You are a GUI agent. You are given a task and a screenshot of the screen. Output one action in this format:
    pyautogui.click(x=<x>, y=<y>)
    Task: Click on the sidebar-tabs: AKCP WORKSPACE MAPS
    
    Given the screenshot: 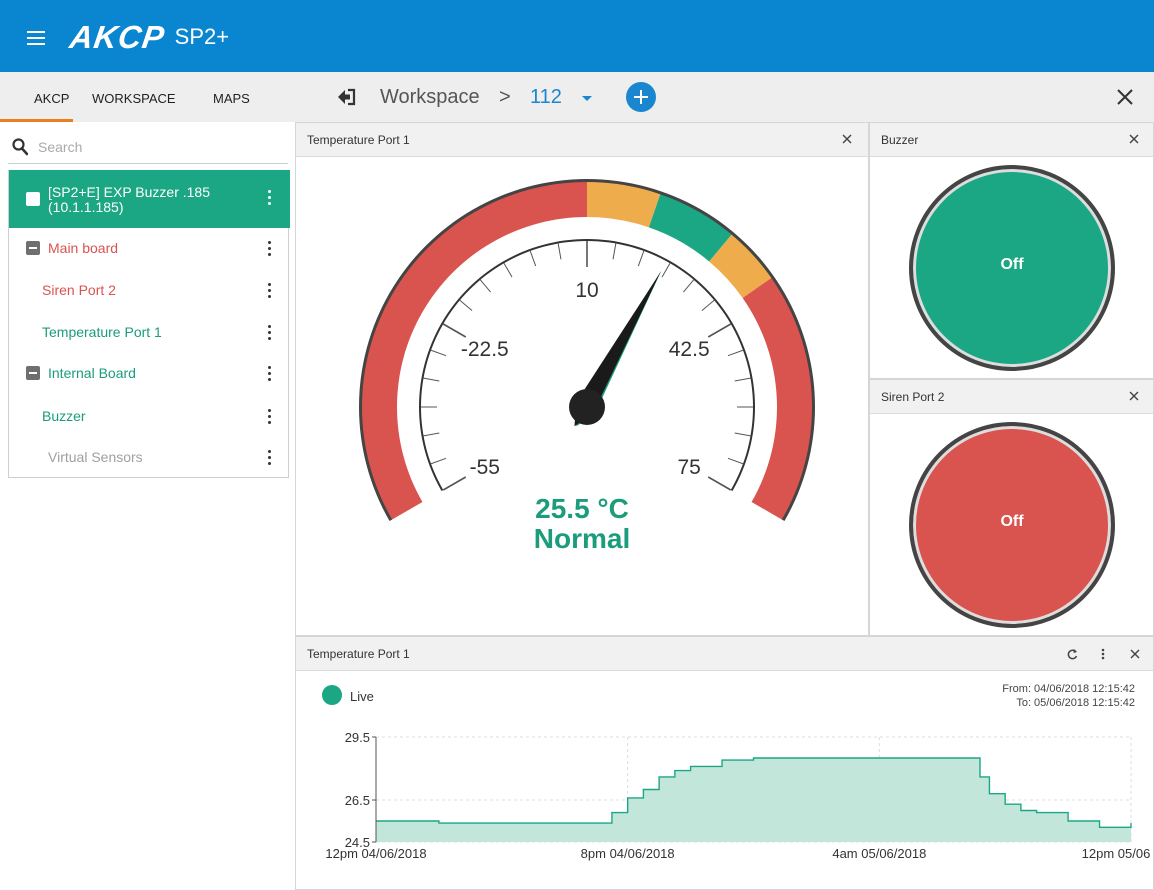 What is the action you would take?
    pyautogui.click(x=147, y=97)
    